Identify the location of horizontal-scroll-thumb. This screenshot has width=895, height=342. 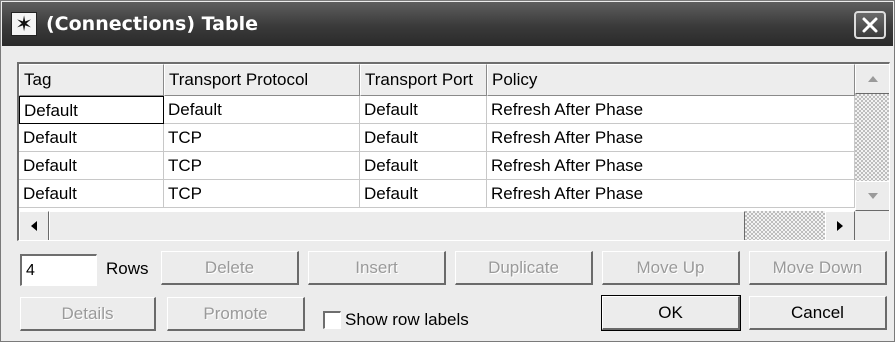
(397, 225).